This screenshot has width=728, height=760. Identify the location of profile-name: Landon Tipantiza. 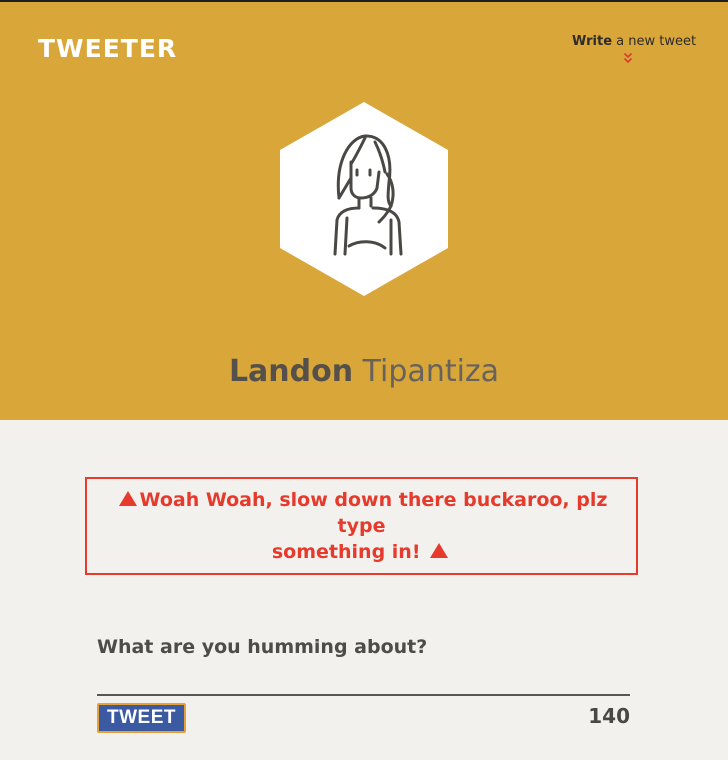
(364, 371).